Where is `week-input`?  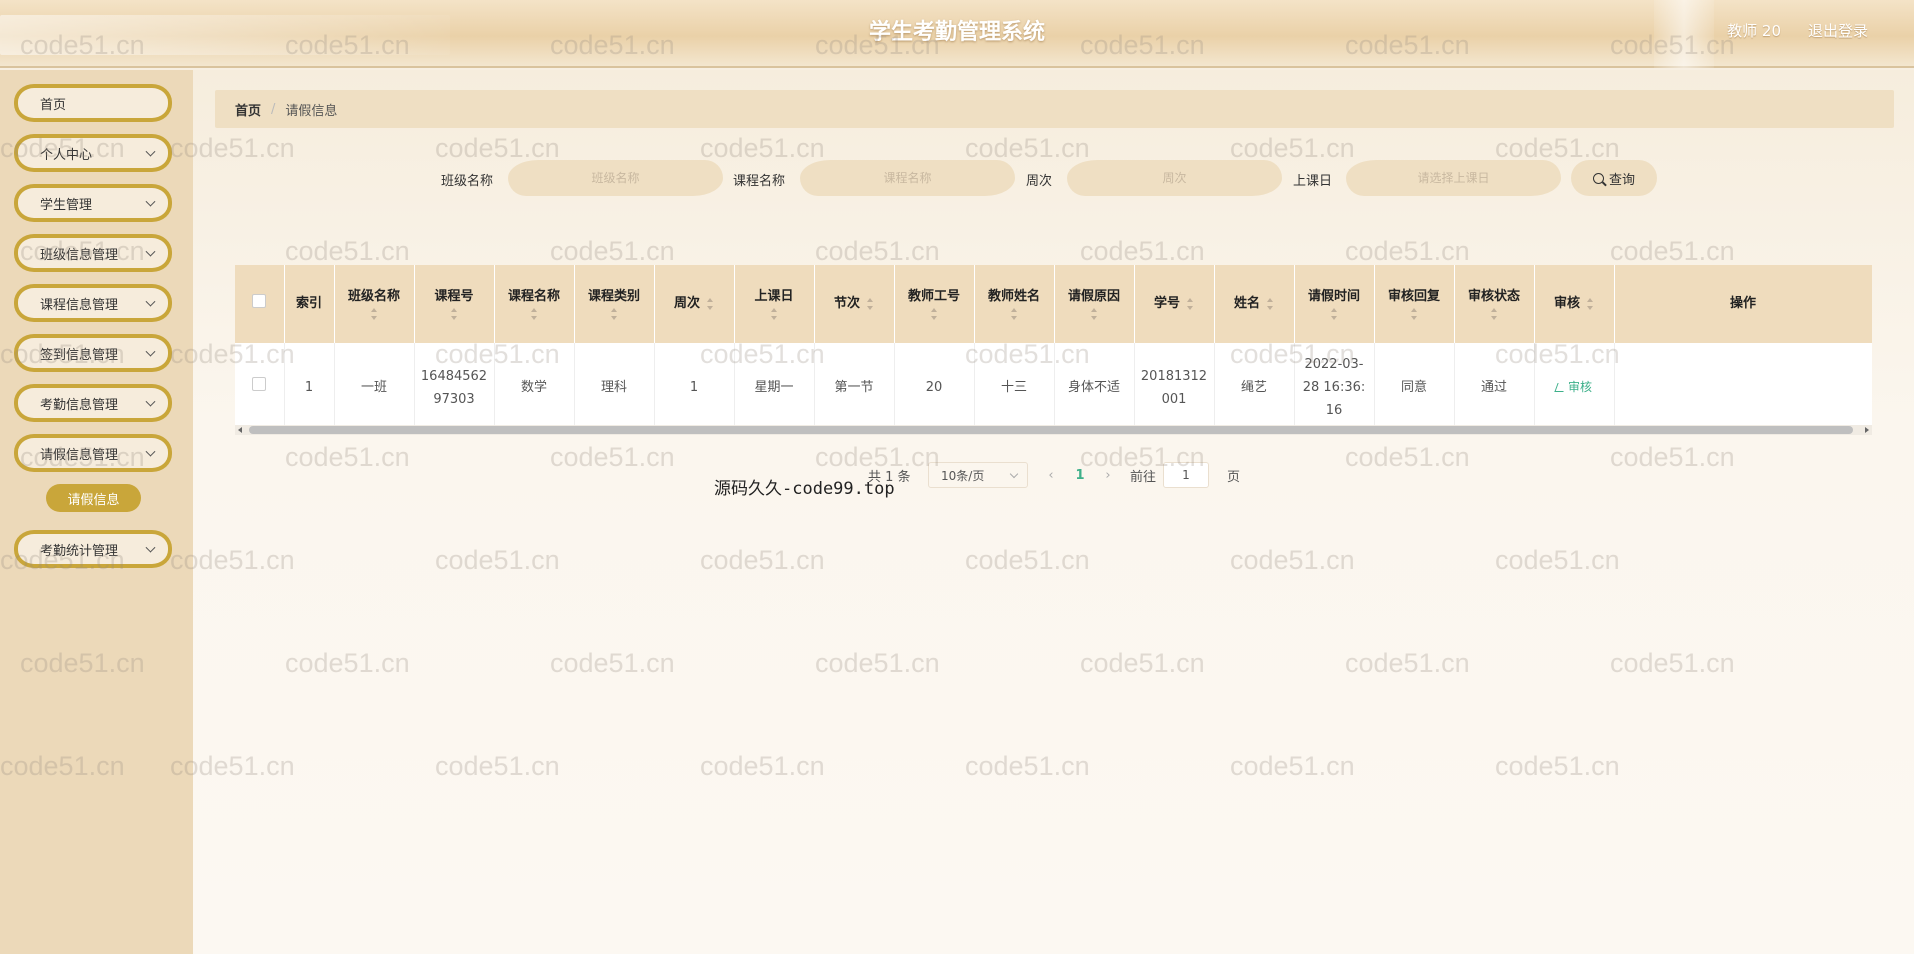
week-input is located at coordinates (1174, 178).